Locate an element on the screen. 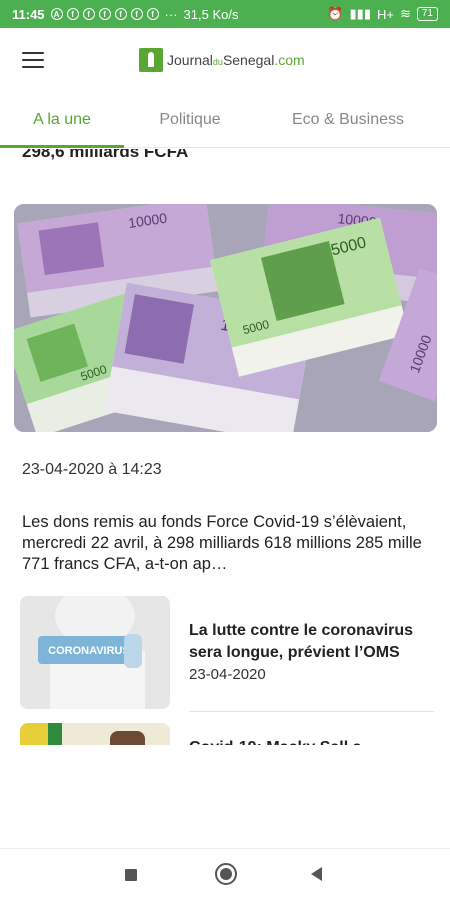  tab-eco-business: Eco & Business is located at coordinates (348, 120).